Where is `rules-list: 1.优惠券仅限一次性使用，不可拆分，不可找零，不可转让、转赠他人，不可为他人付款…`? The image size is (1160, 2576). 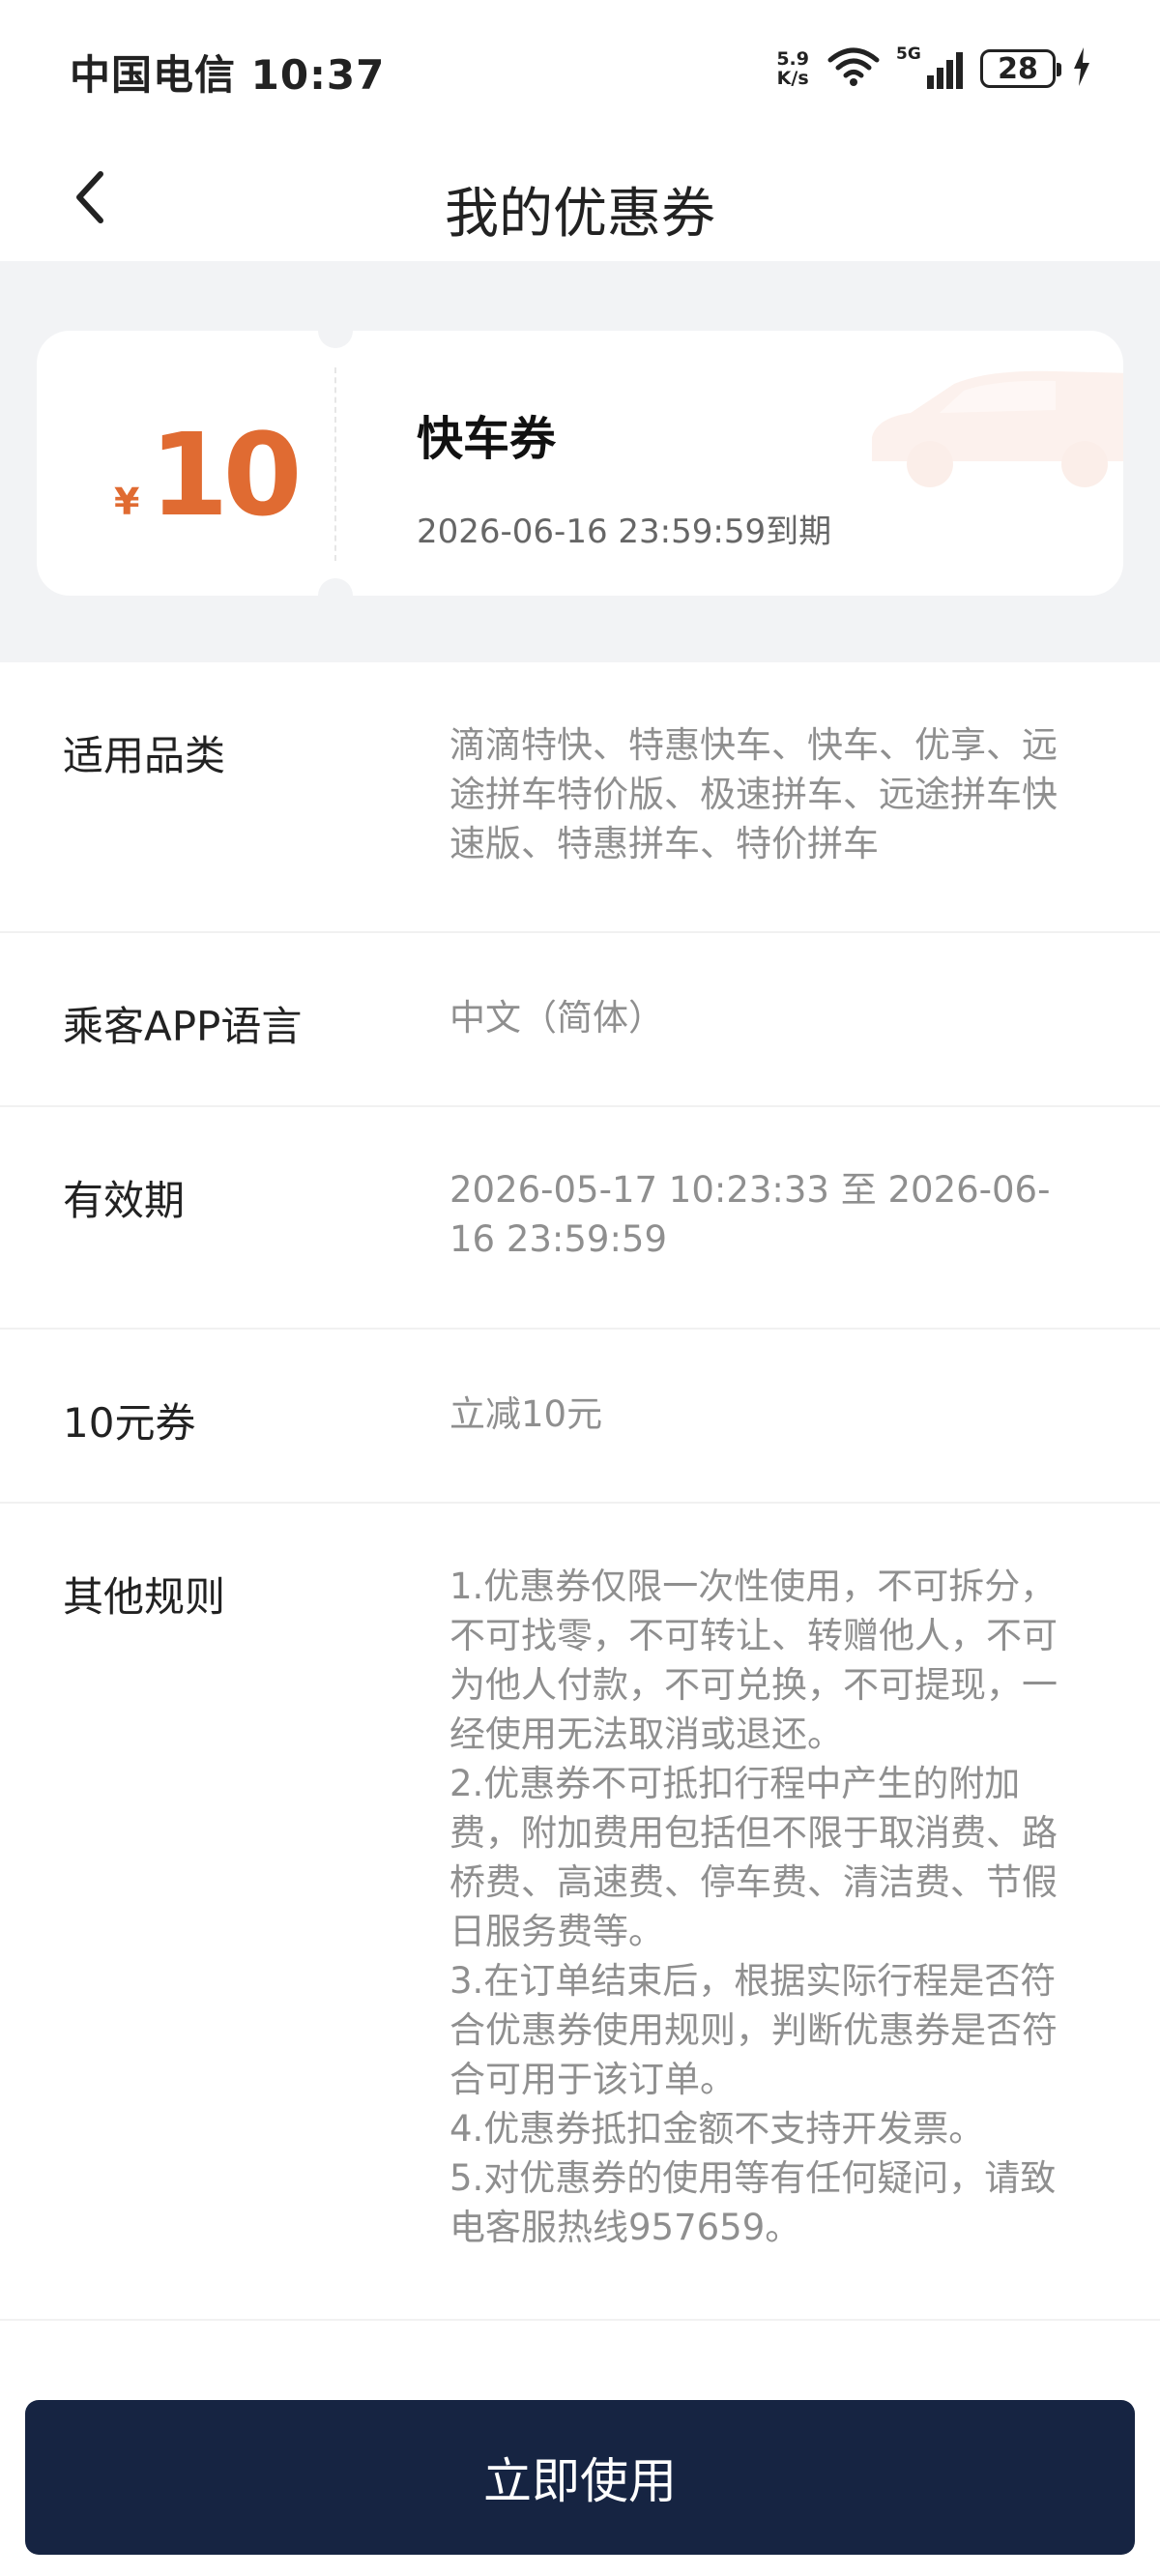 rules-list: 1.优惠券仅限一次性使用，不可拆分，不可找零，不可转让、转赠他人，不可为他人付款… is located at coordinates (769, 1907).